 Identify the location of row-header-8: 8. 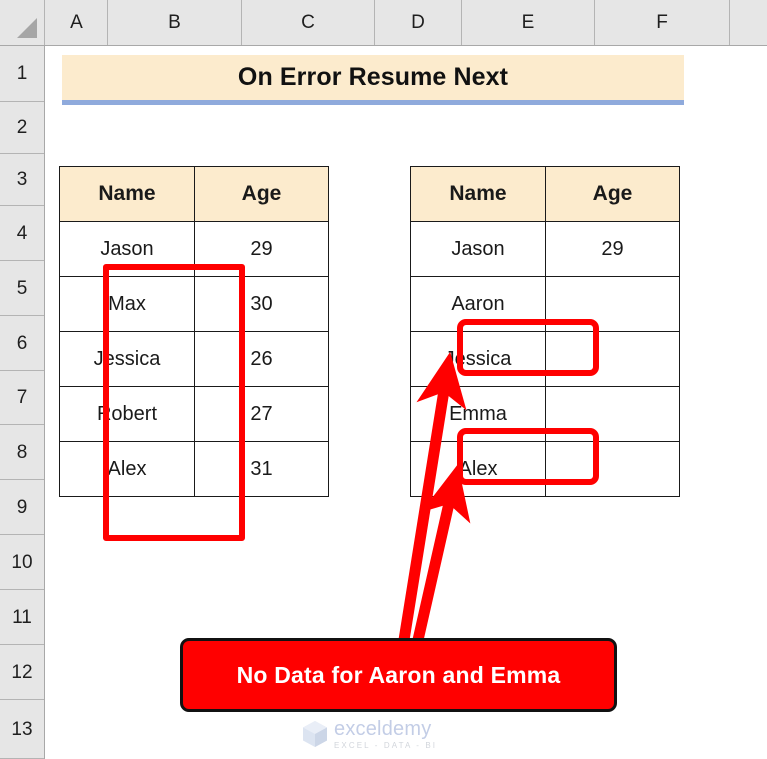
(22, 452).